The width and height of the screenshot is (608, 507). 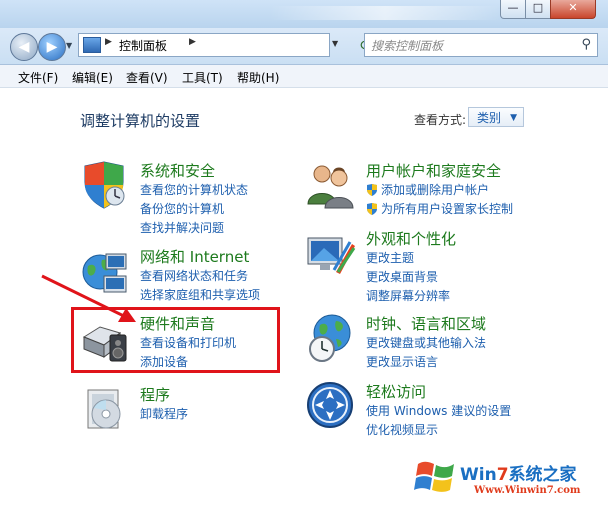 I want to click on watermark-brand: Win7系统之家, so click(x=518, y=472).